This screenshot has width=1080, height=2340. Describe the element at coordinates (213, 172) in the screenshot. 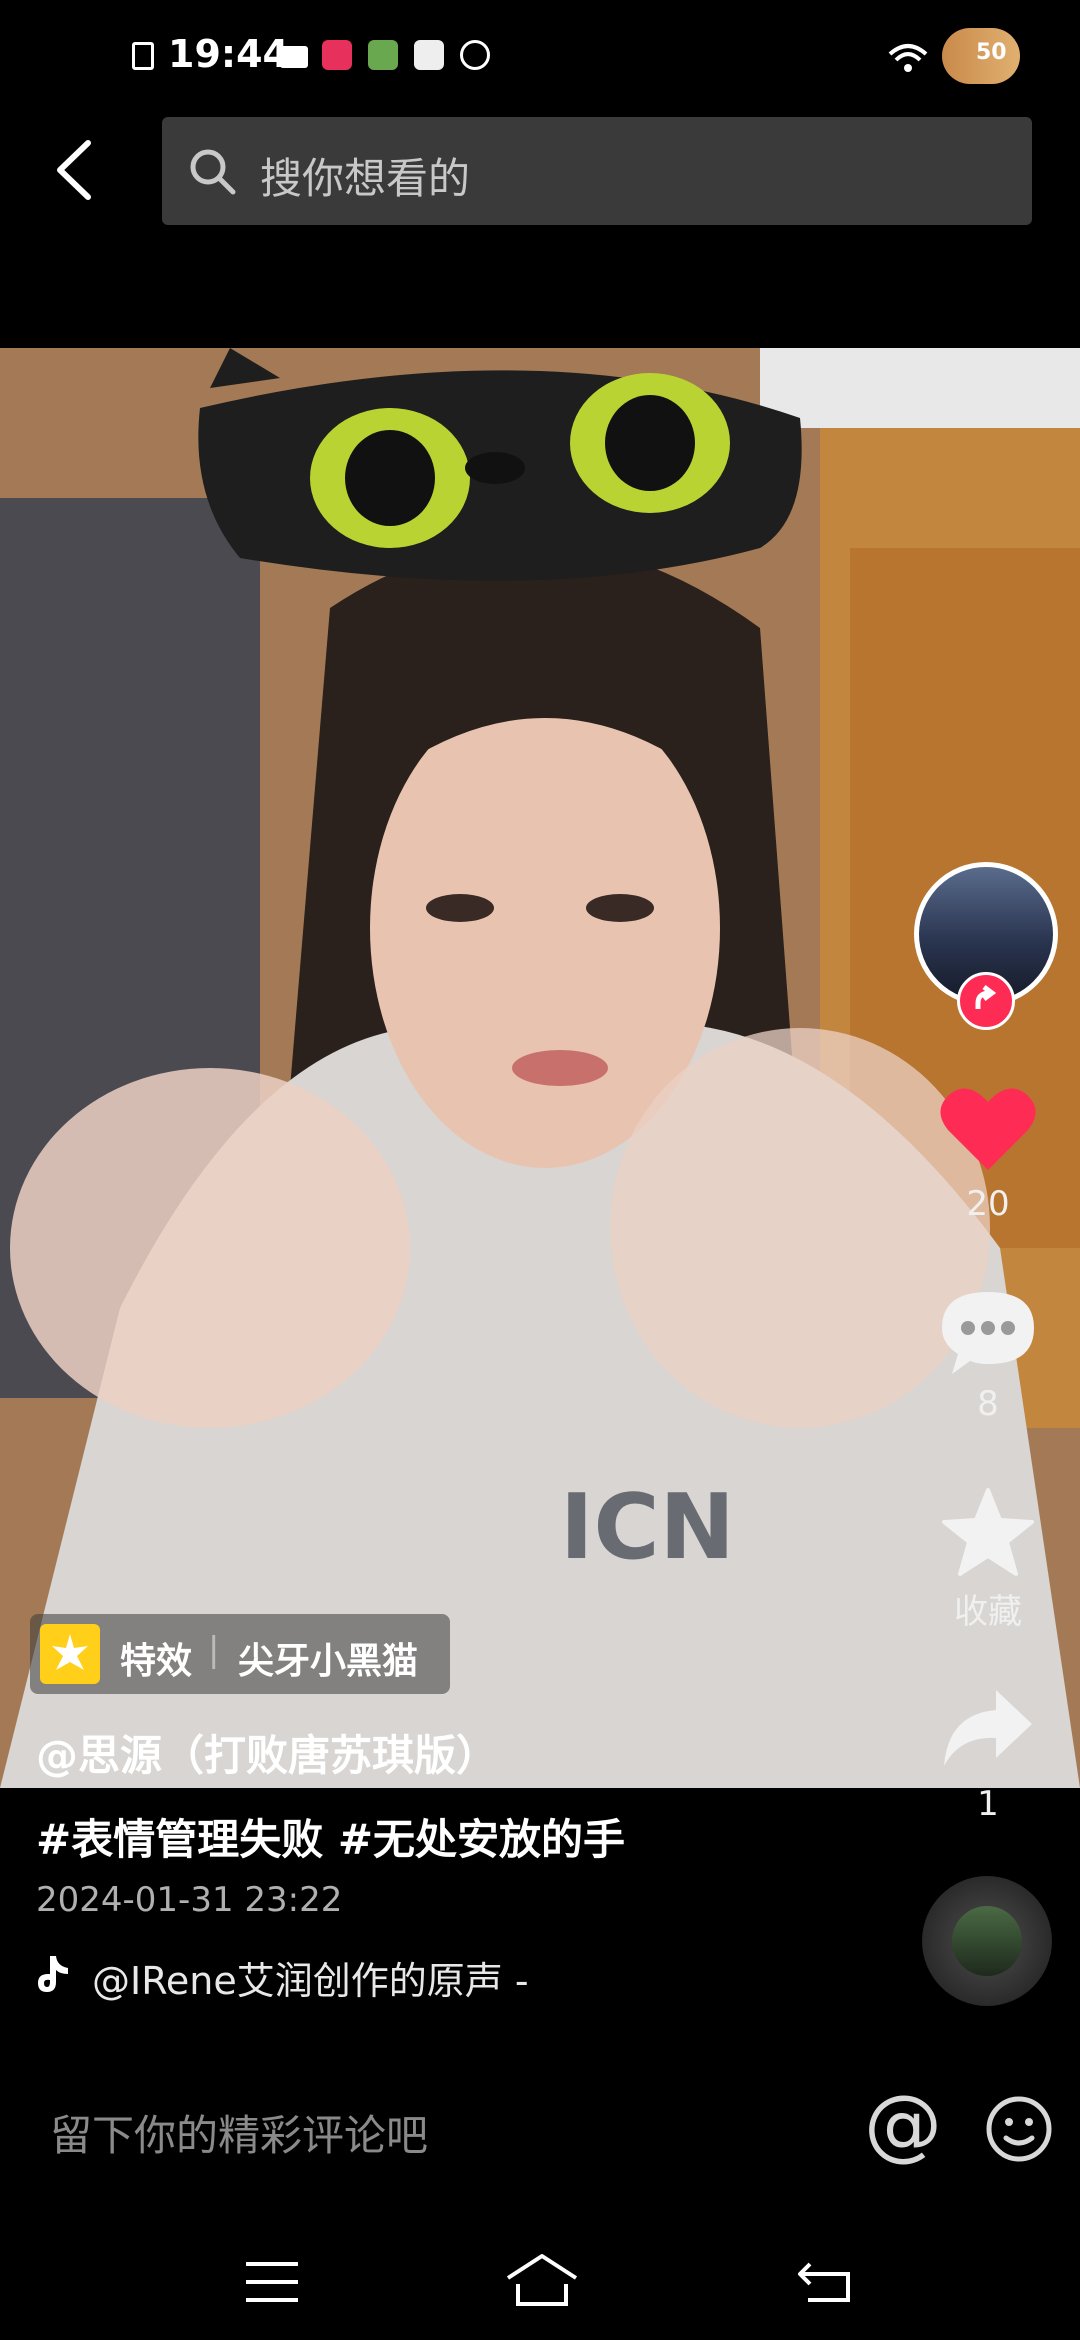

I see `search-icon` at that location.